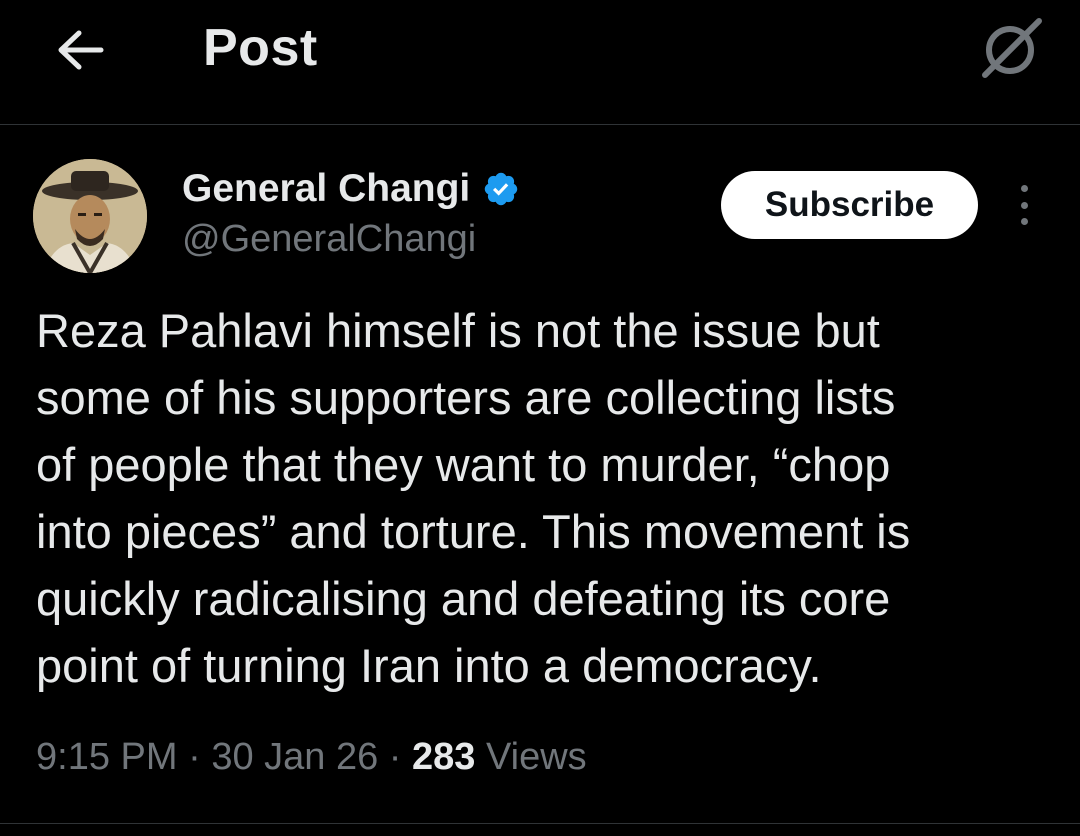 The image size is (1080, 836). I want to click on page-title: Post, so click(260, 48).